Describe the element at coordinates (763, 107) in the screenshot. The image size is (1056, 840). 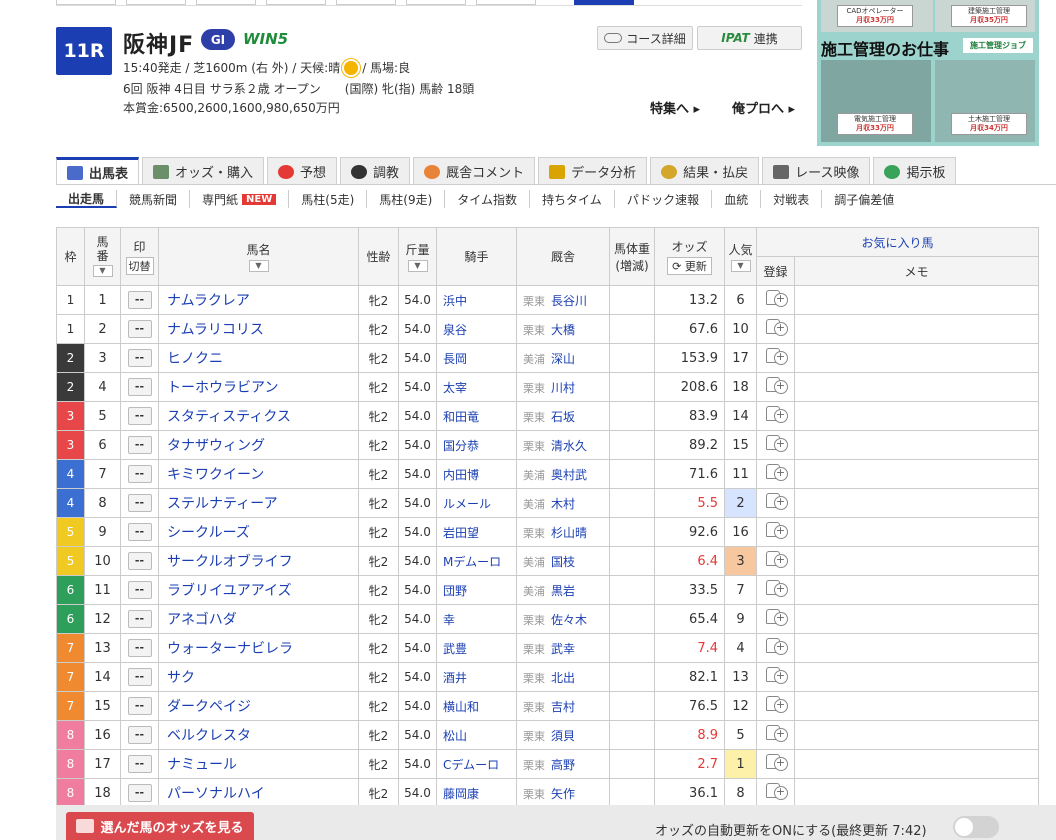
I see `orepro-link: 俺プロへ ▸` at that location.